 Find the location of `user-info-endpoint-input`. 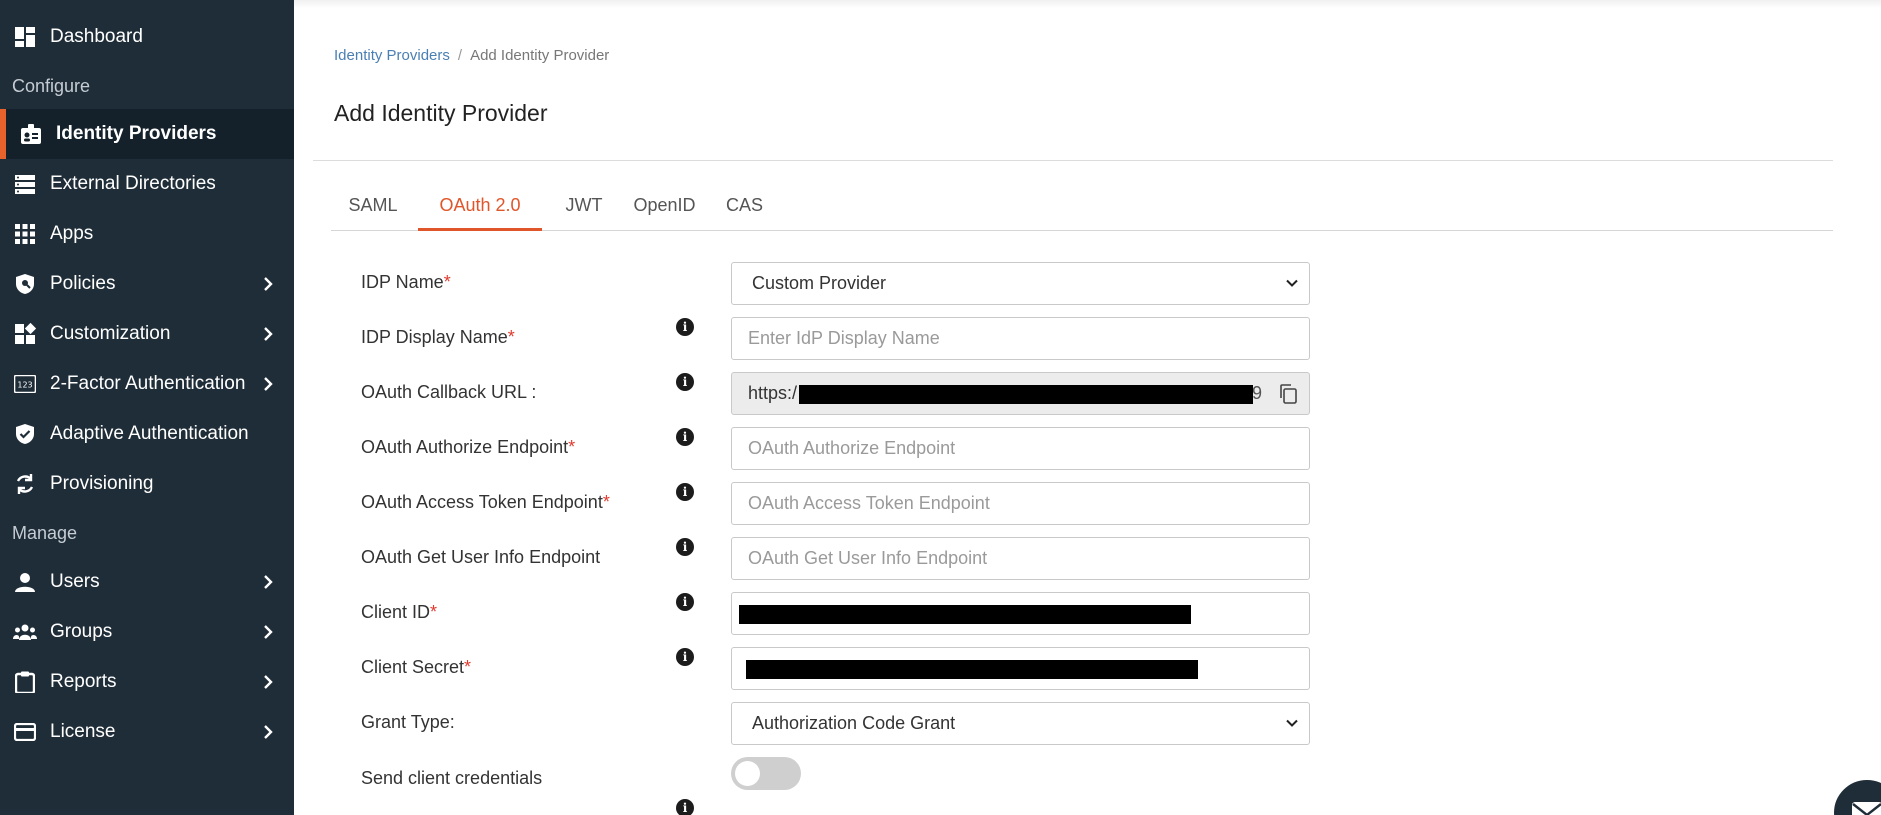

user-info-endpoint-input is located at coordinates (1020, 558).